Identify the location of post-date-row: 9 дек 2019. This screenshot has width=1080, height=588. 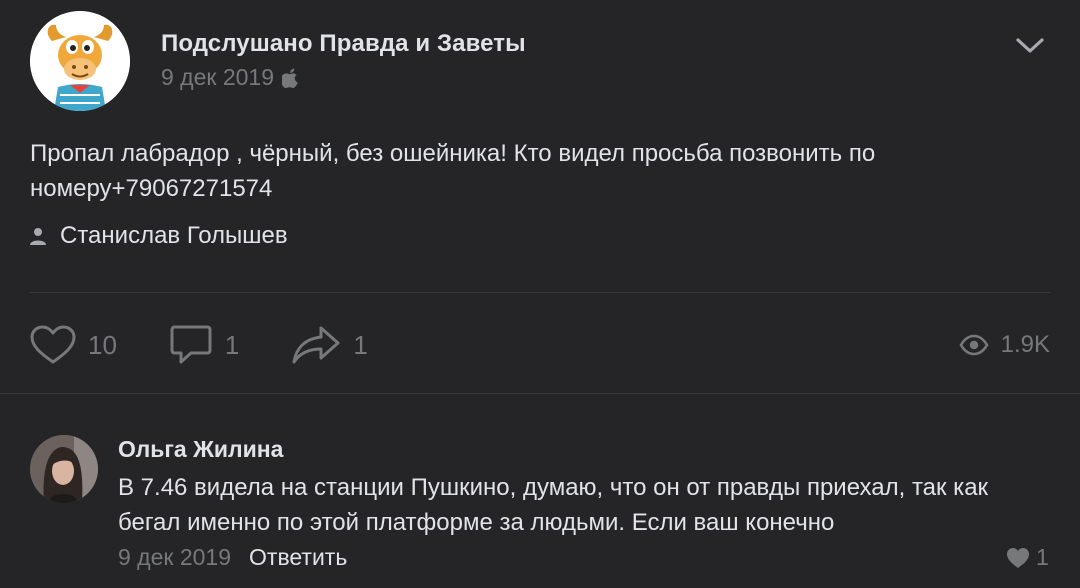
(230, 77).